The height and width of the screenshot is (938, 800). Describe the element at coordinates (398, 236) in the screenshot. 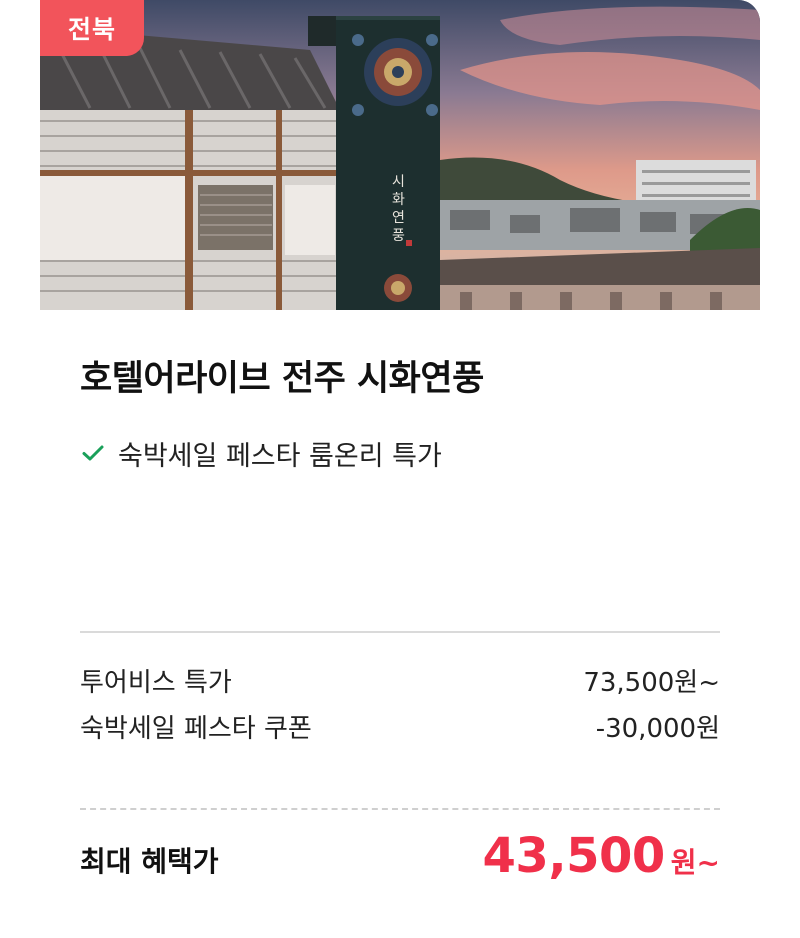

I see `sign-char-4: 풍` at that location.